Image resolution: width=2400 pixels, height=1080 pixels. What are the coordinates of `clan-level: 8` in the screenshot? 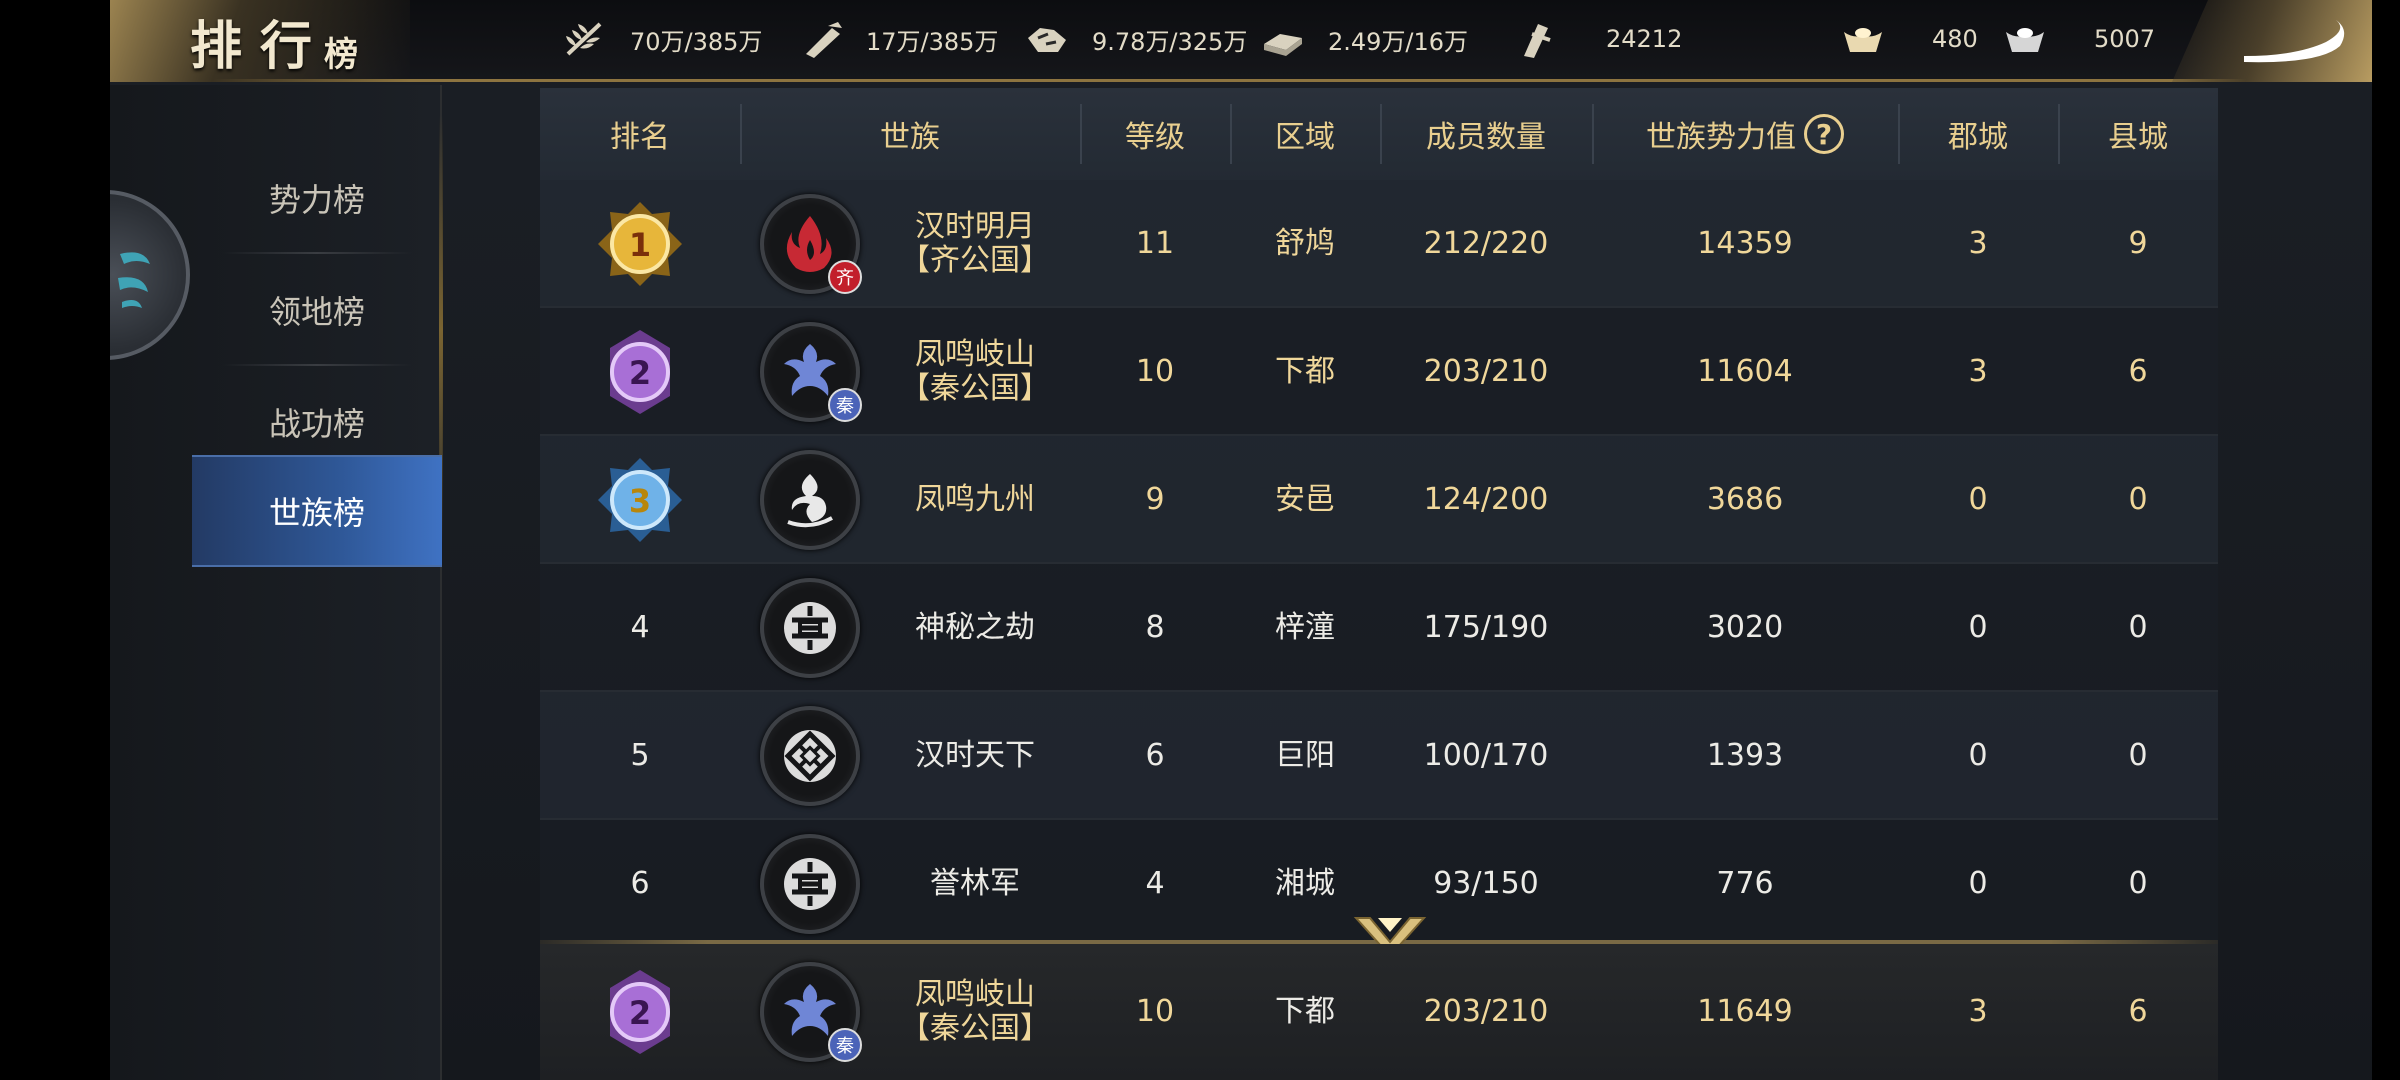 It's located at (1155, 627).